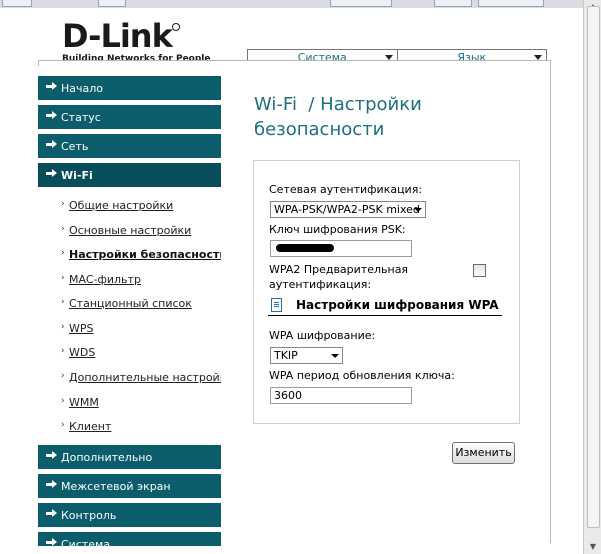 This screenshot has height=554, width=601. I want to click on subitem-link: Основные настройки, so click(130, 230).